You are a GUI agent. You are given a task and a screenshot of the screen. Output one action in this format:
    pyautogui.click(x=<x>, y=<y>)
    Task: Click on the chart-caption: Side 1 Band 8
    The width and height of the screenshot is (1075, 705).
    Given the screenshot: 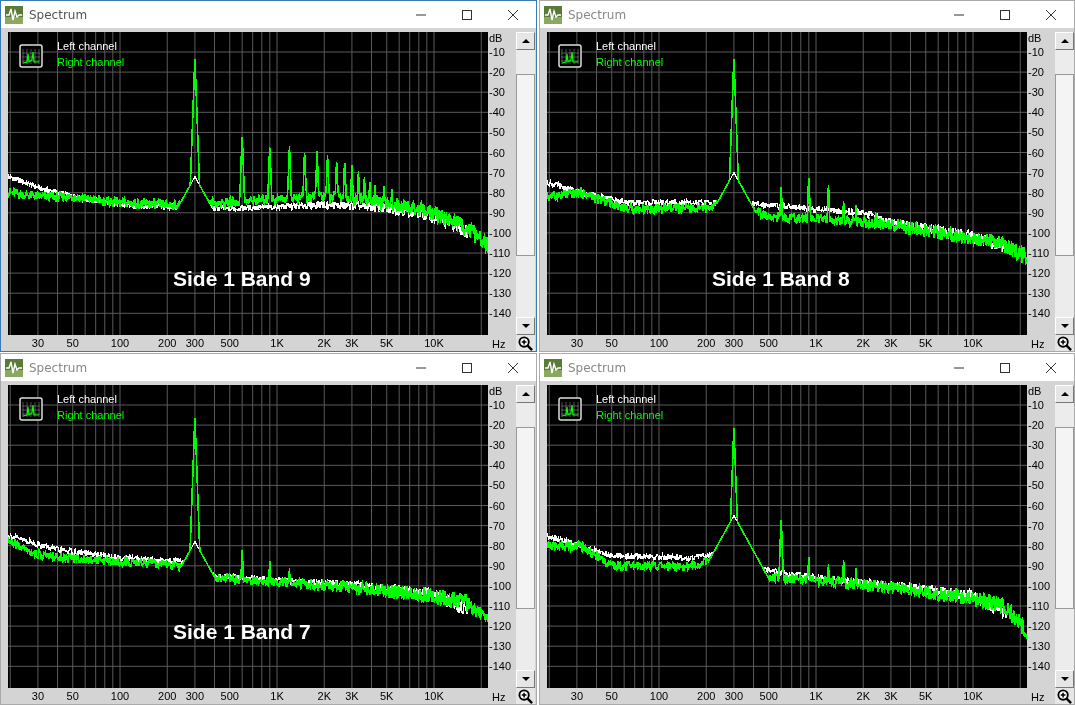 What is the action you would take?
    pyautogui.click(x=781, y=279)
    